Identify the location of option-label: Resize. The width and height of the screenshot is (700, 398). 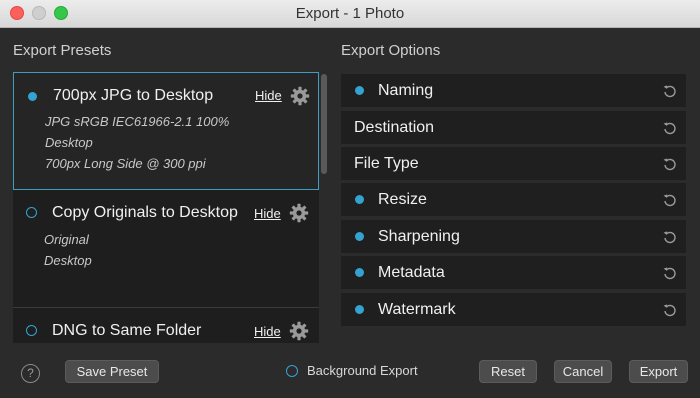
(402, 199).